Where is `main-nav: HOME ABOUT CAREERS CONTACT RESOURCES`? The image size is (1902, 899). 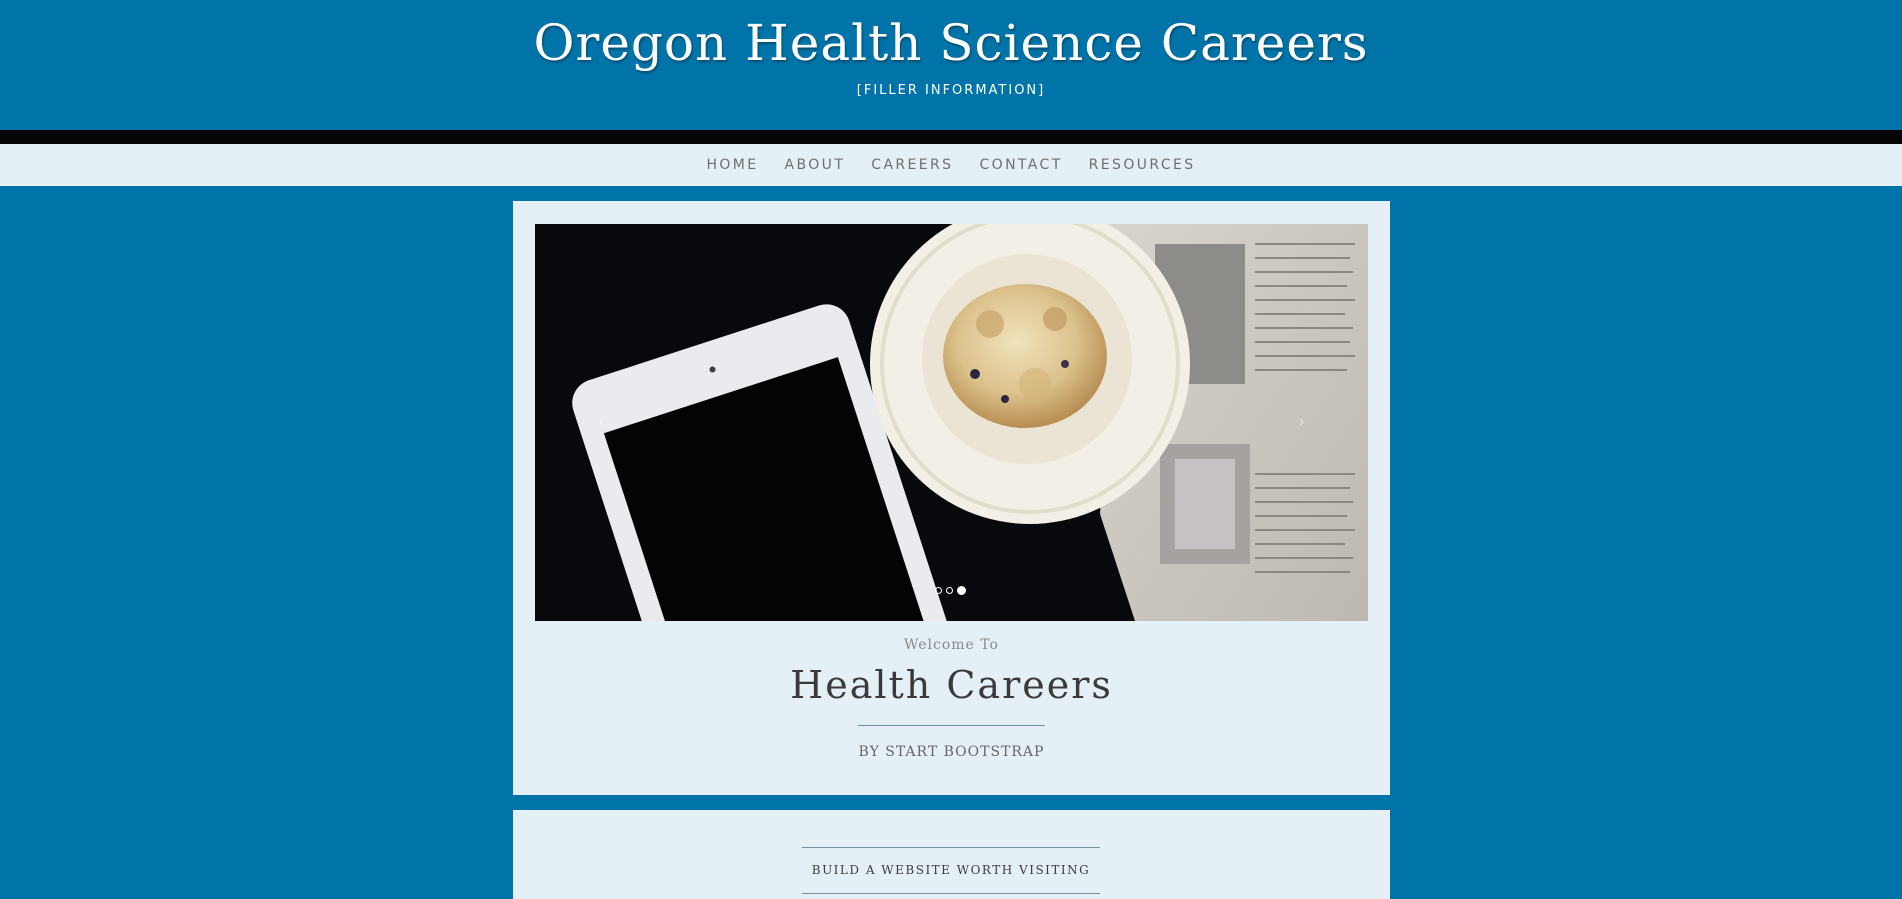
main-nav: HOME ABOUT CAREERS CONTACT RESOURCES is located at coordinates (951, 165).